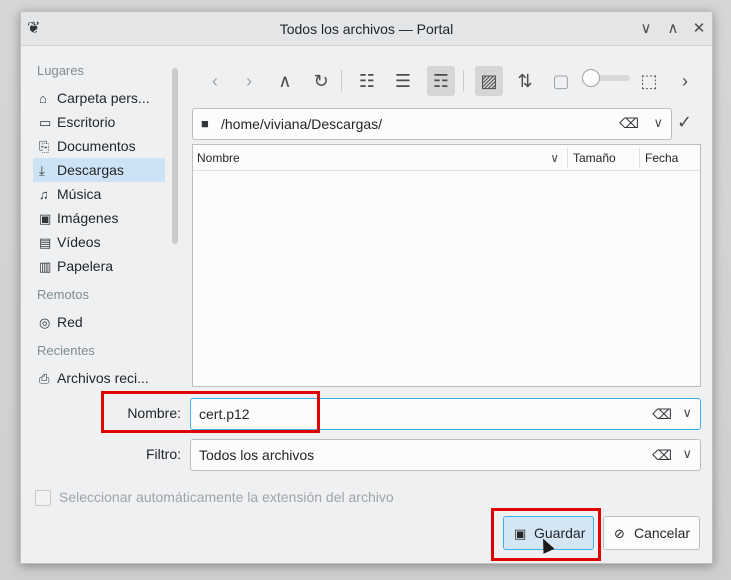 The width and height of the screenshot is (731, 580). I want to click on sidebar-item-music: ♫ Música, so click(99, 194).